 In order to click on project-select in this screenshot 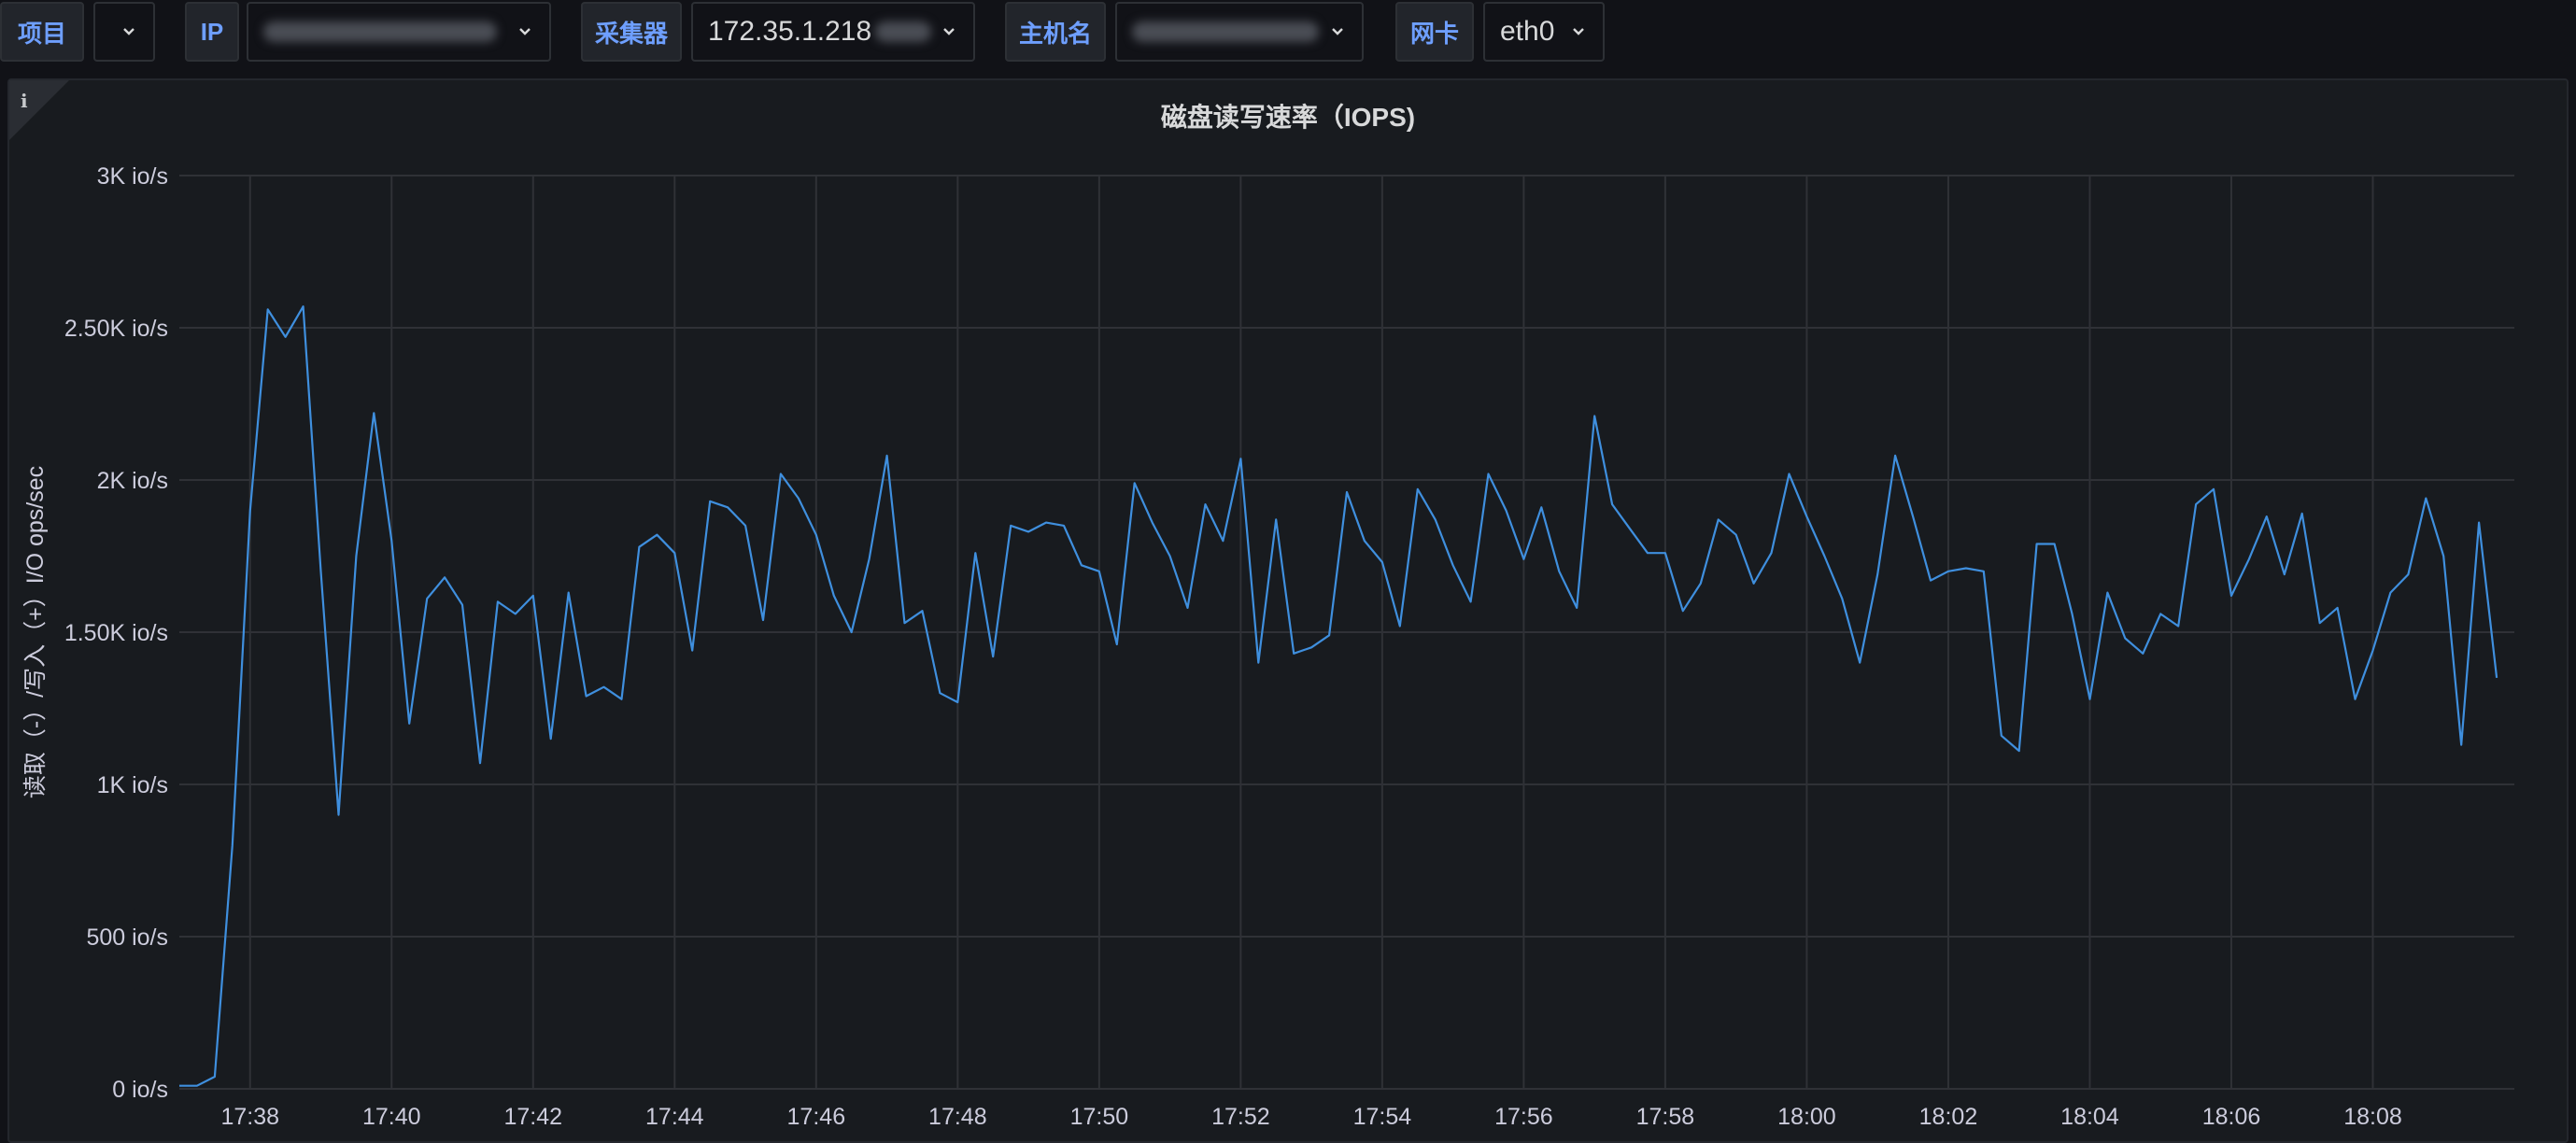, I will do `click(124, 32)`.